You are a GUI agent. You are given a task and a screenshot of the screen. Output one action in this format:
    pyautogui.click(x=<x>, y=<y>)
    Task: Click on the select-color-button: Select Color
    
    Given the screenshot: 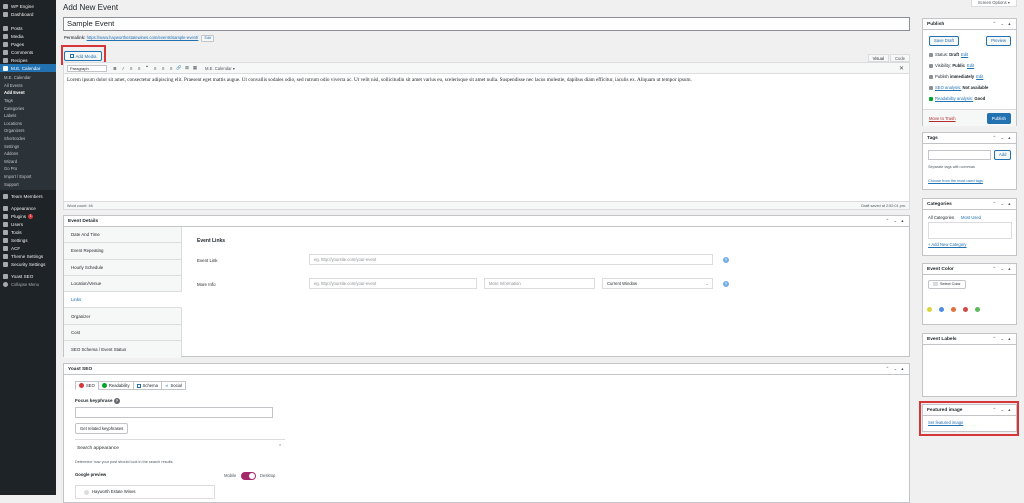 What is the action you would take?
    pyautogui.click(x=947, y=284)
    